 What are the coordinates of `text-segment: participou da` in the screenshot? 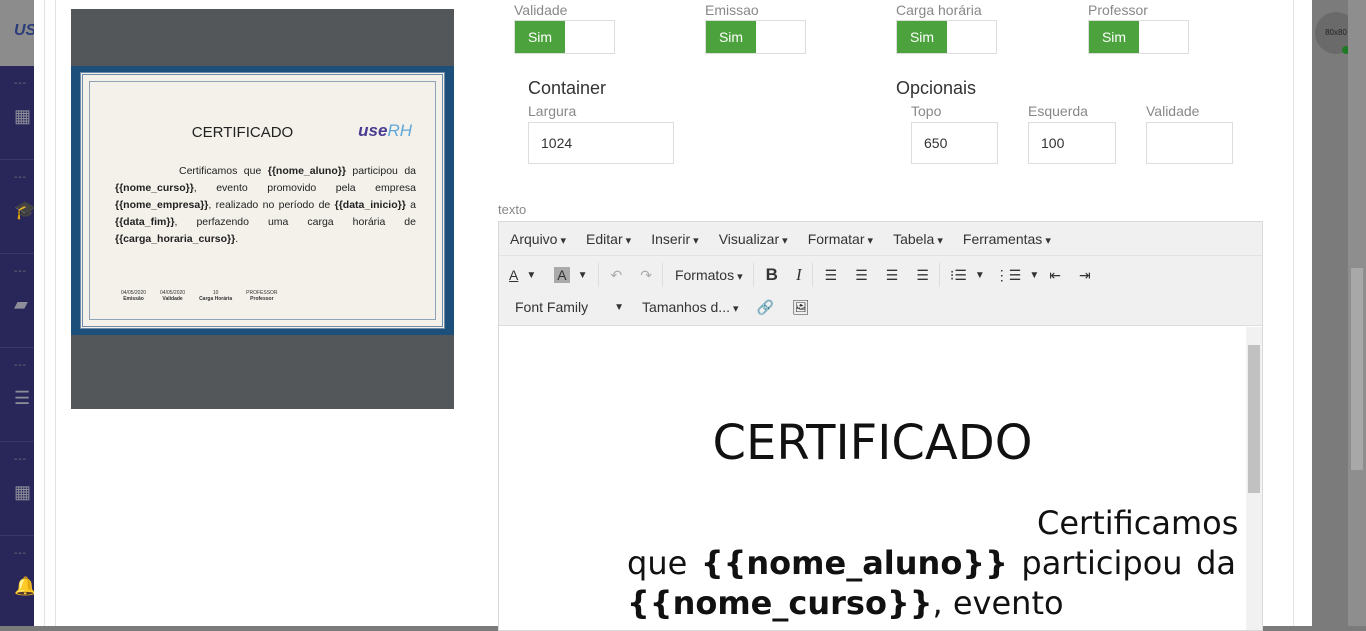 It's located at (380, 171).